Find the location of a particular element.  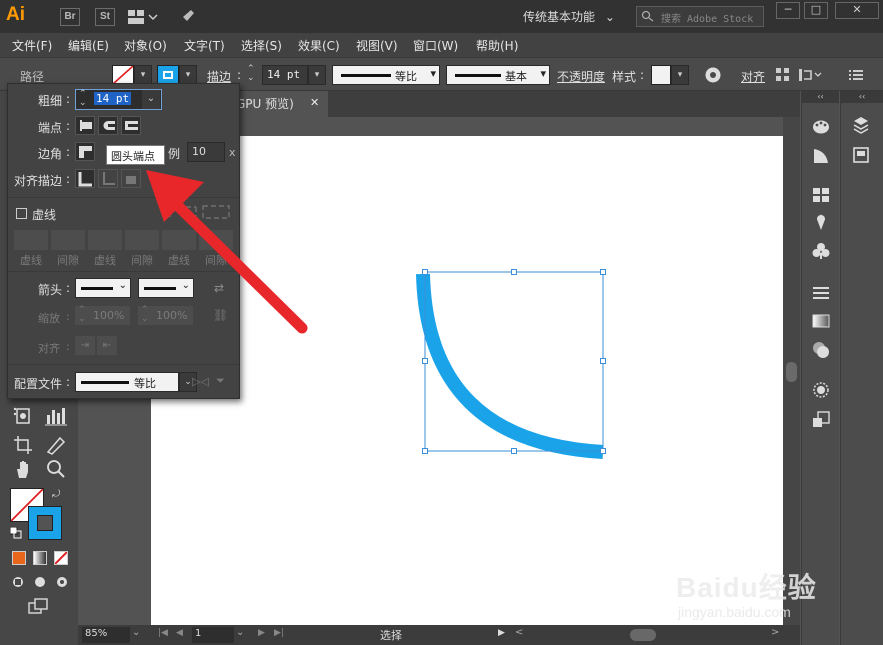

menu-view: 视图(V) is located at coordinates (377, 45).